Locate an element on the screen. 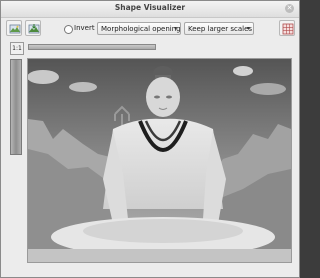 This screenshot has width=320, height=278. scale-select: Keep larger scales ▾ is located at coordinates (219, 28).